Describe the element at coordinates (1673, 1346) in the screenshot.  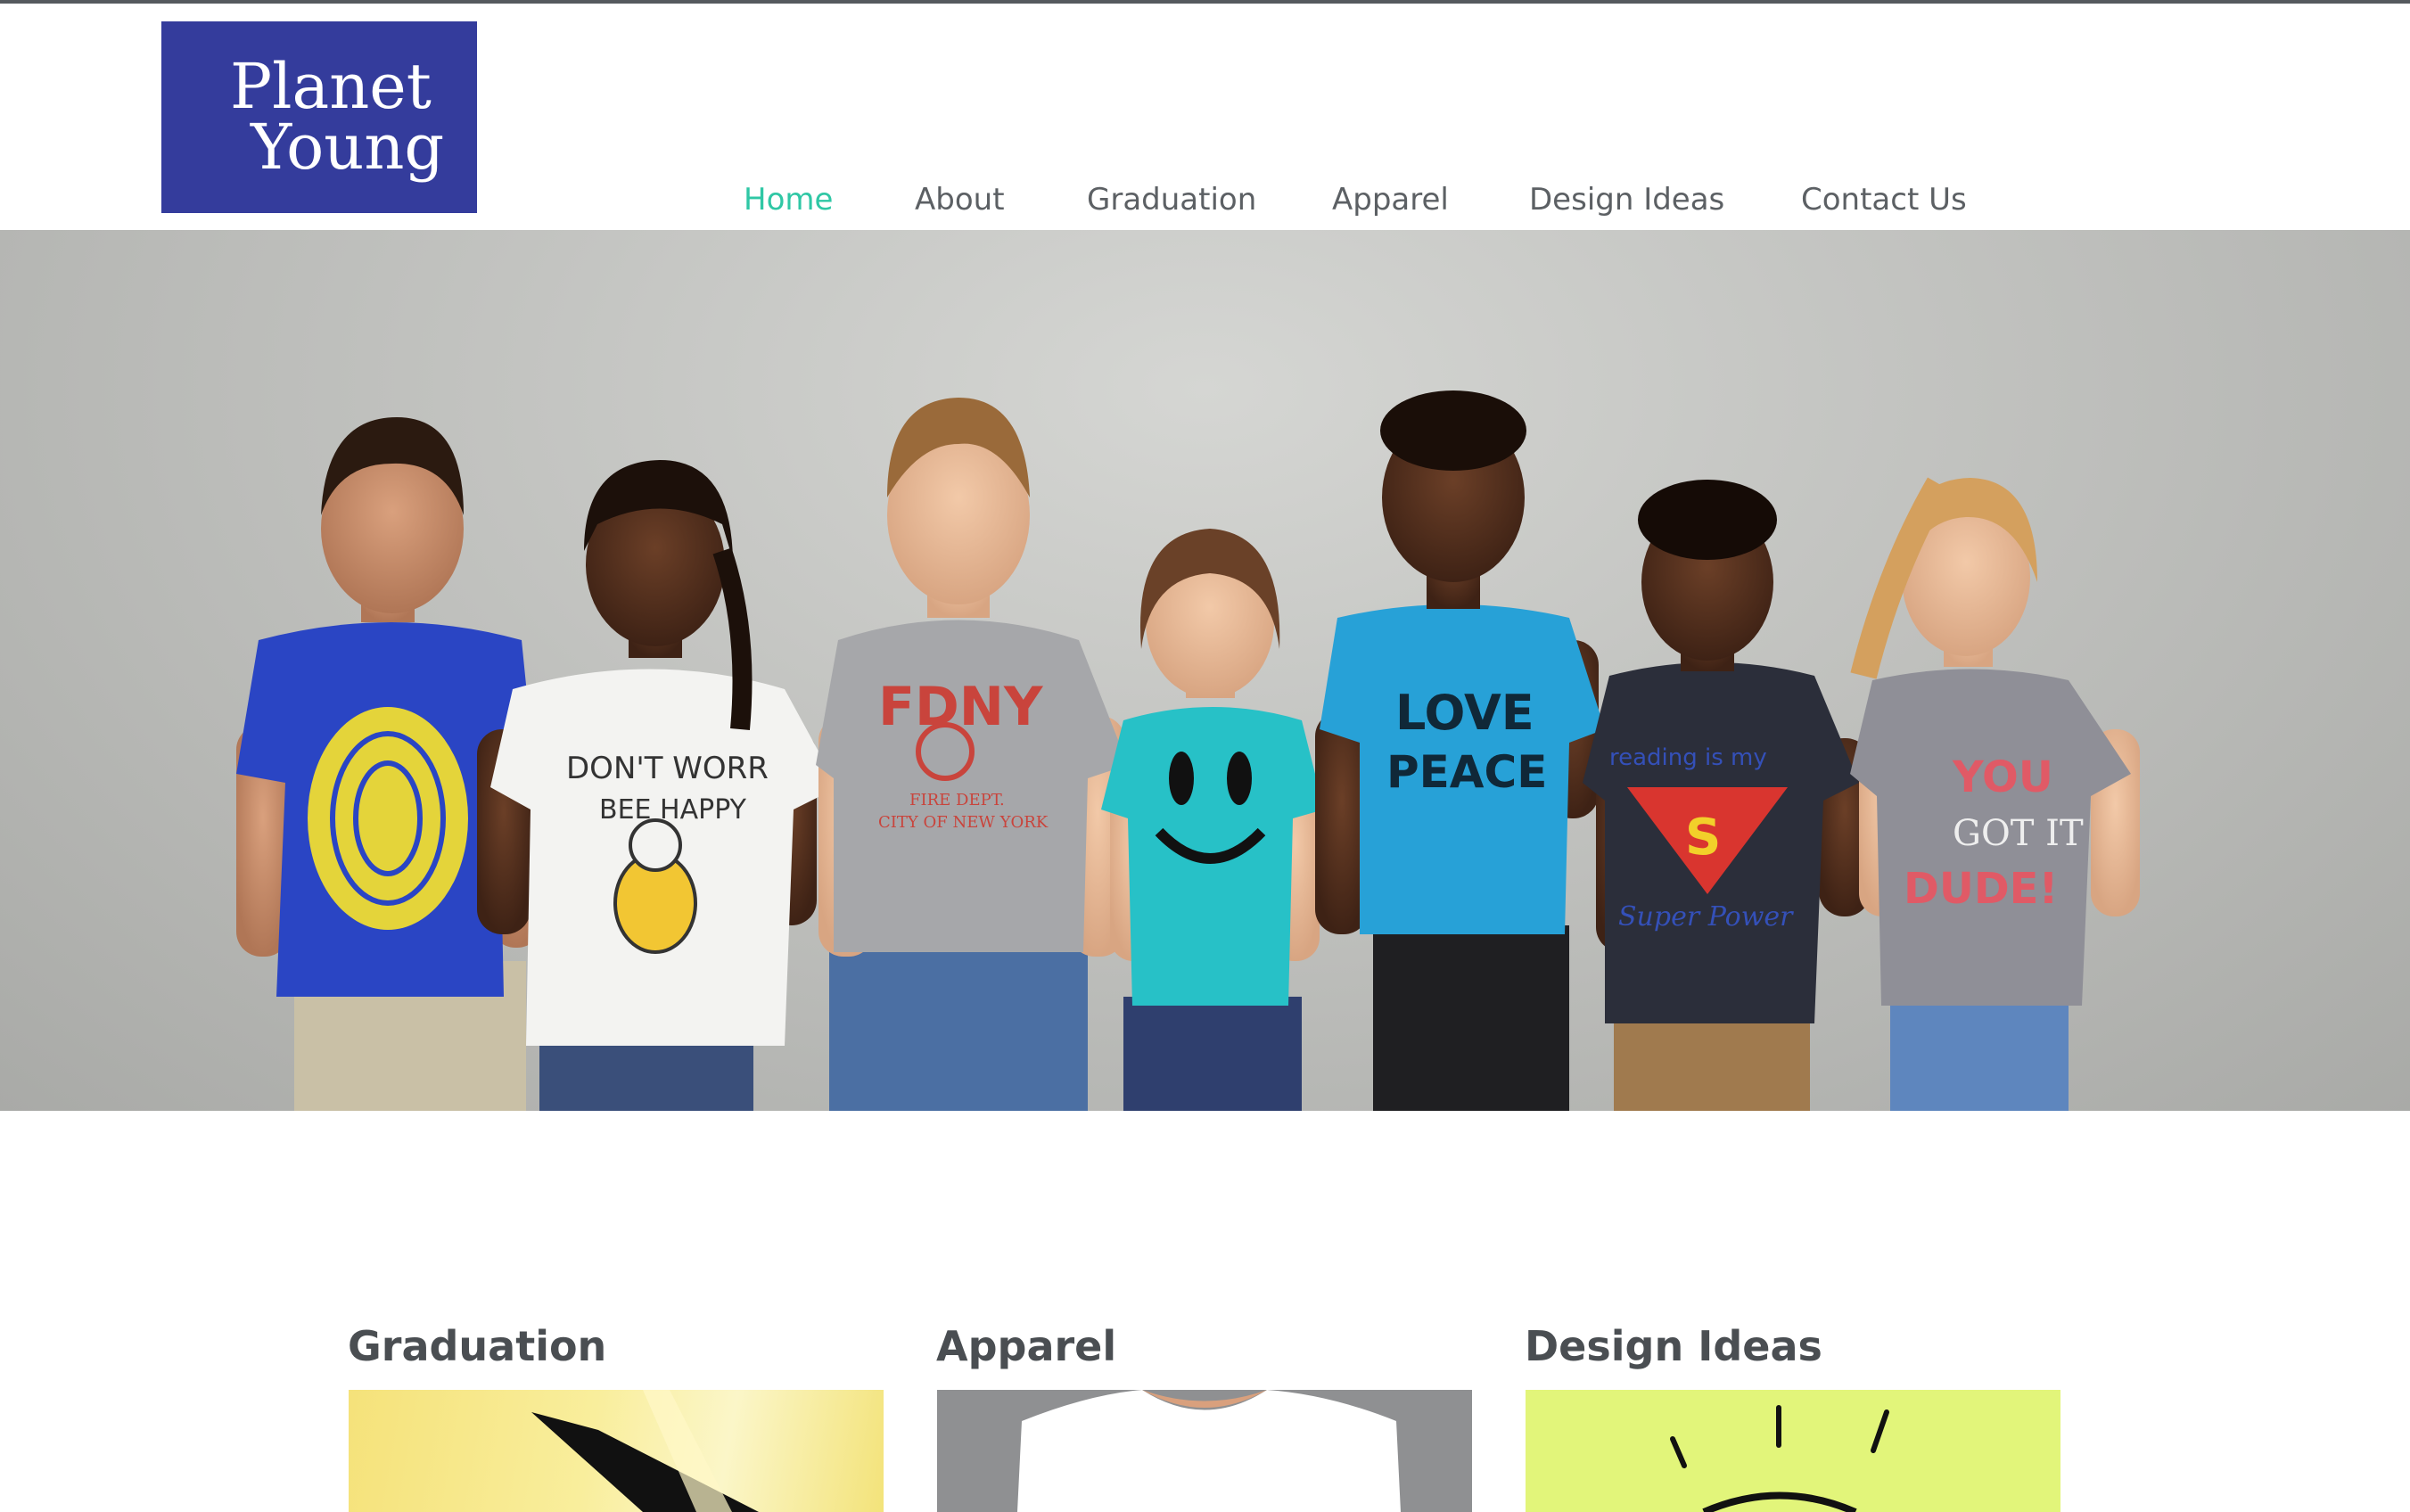
I see `card-title-design-ideas: Design Ideas` at that location.